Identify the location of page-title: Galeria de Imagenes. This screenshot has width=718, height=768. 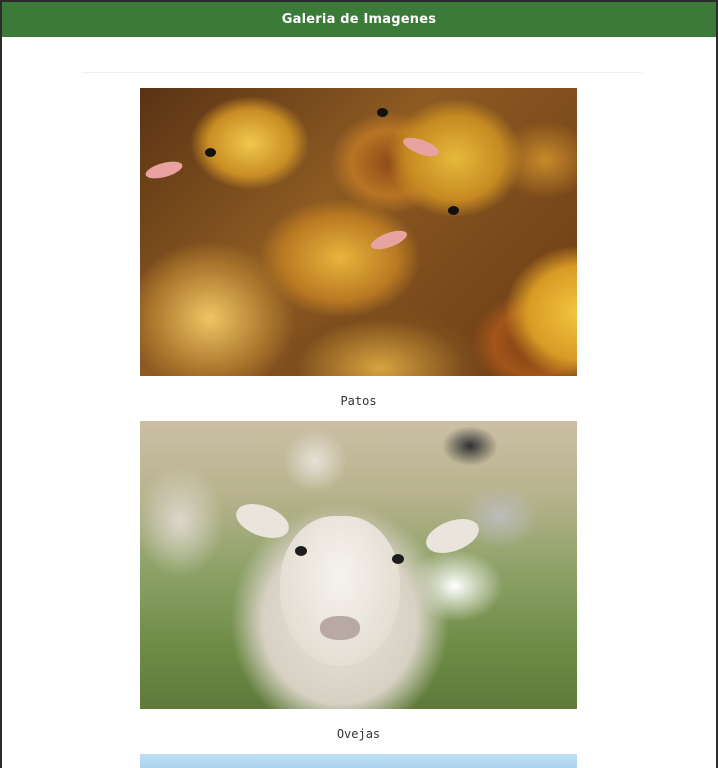
(359, 19).